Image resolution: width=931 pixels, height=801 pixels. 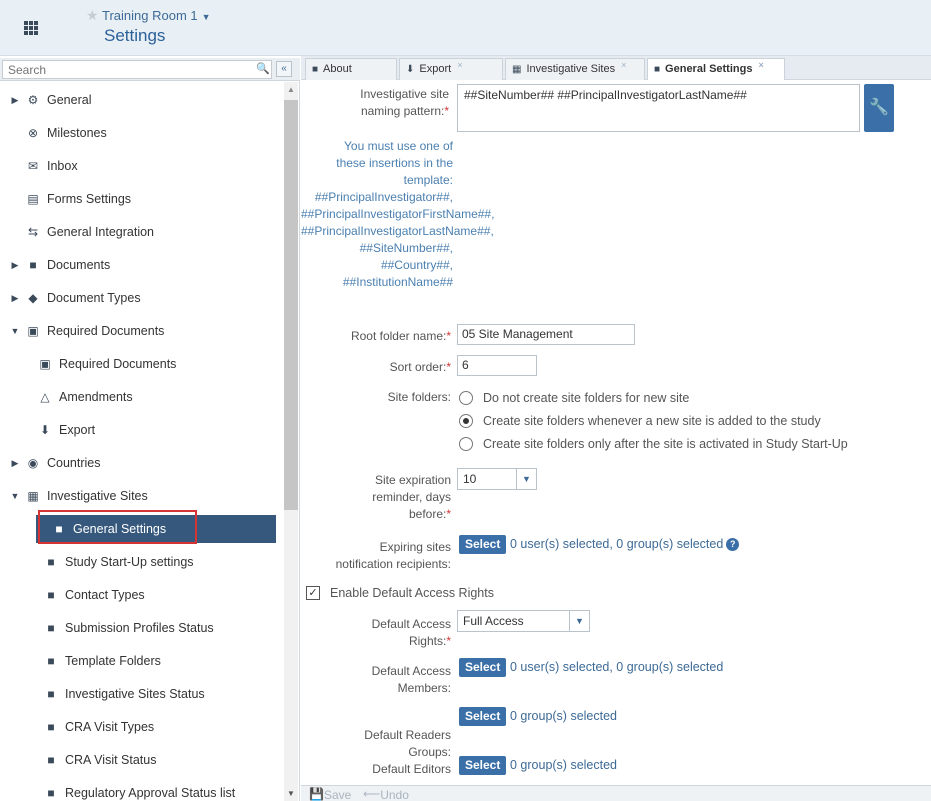 I want to click on sidebar-item: ■ Study Start-Up settings, so click(x=141, y=562).